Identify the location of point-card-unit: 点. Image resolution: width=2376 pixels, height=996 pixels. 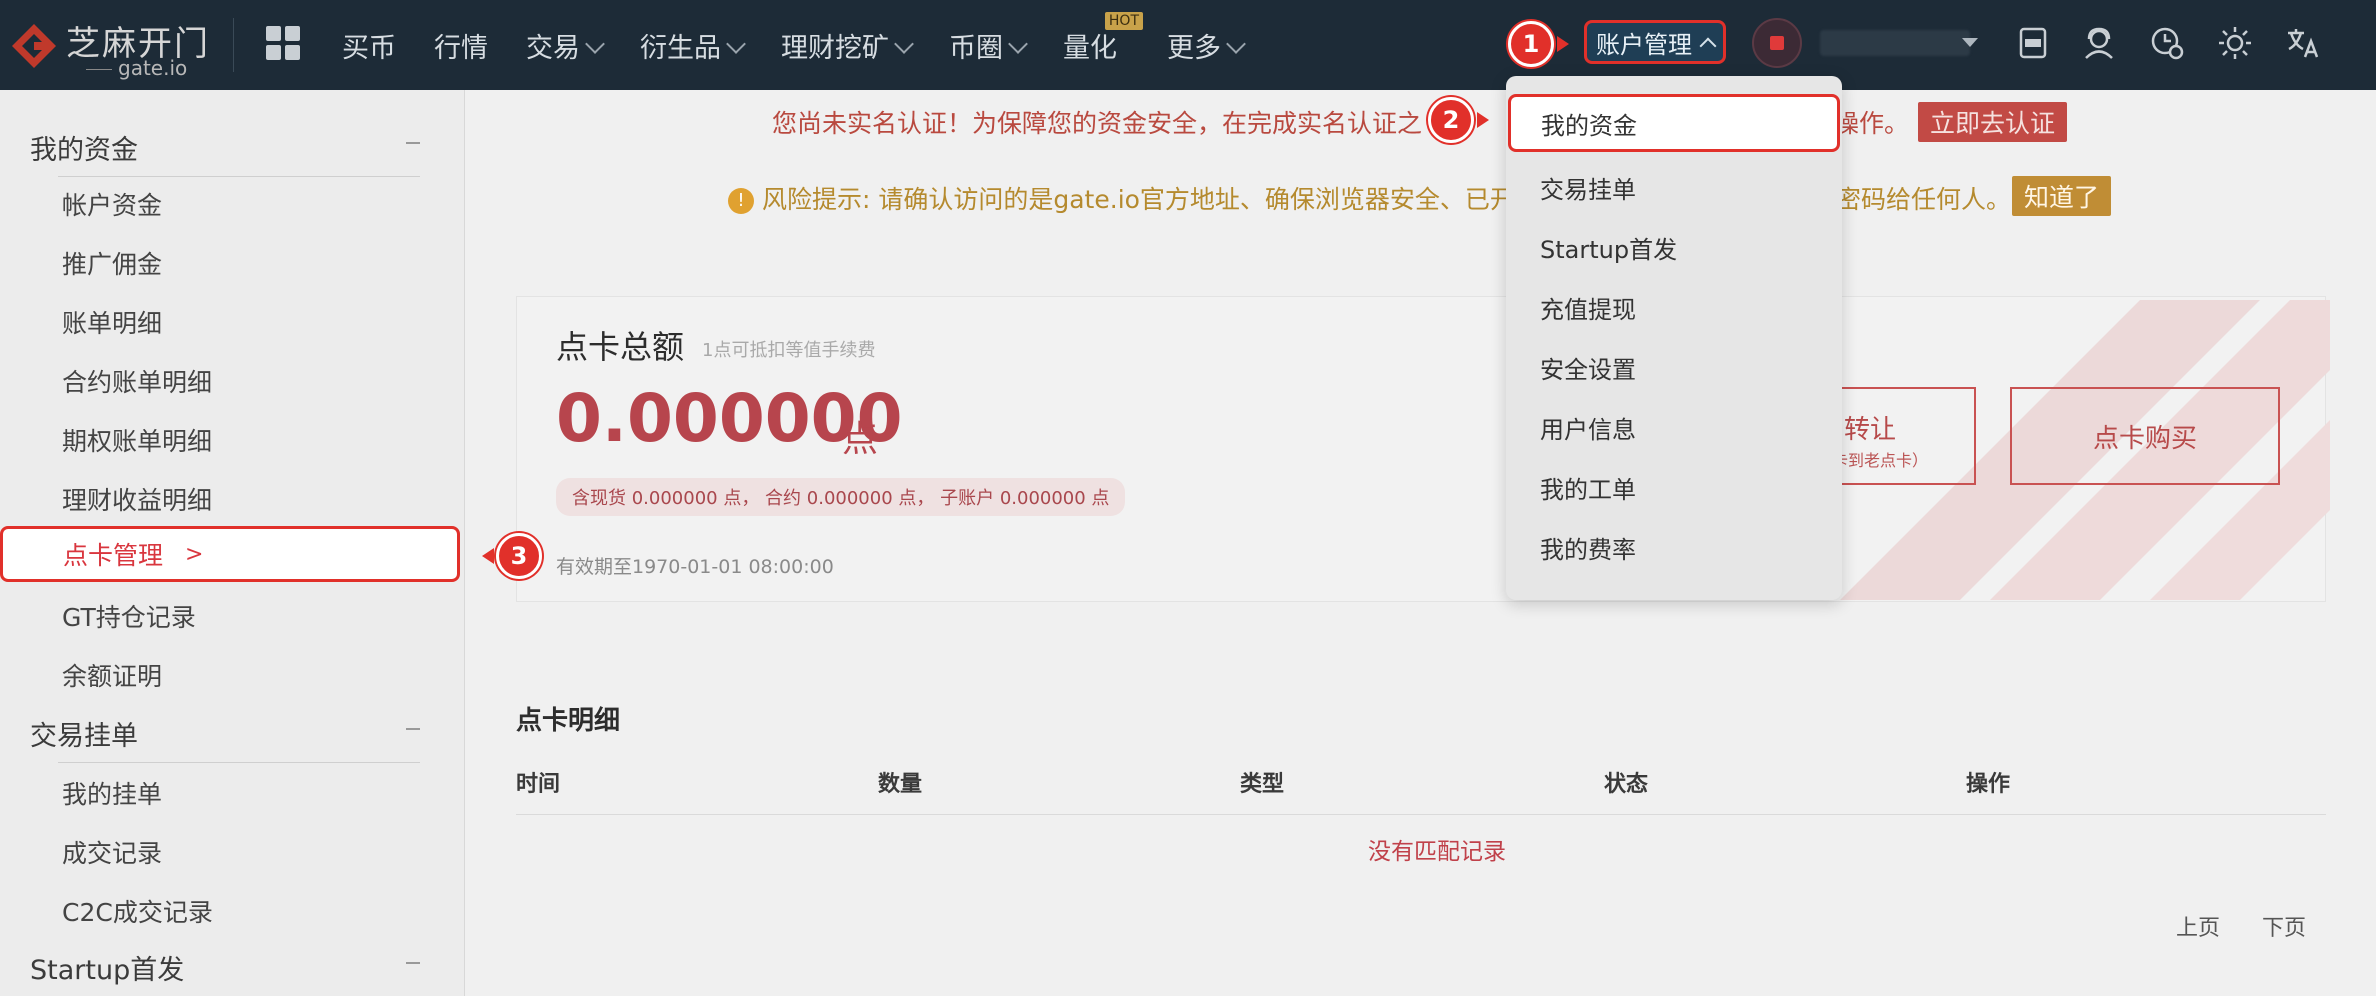
(860, 439).